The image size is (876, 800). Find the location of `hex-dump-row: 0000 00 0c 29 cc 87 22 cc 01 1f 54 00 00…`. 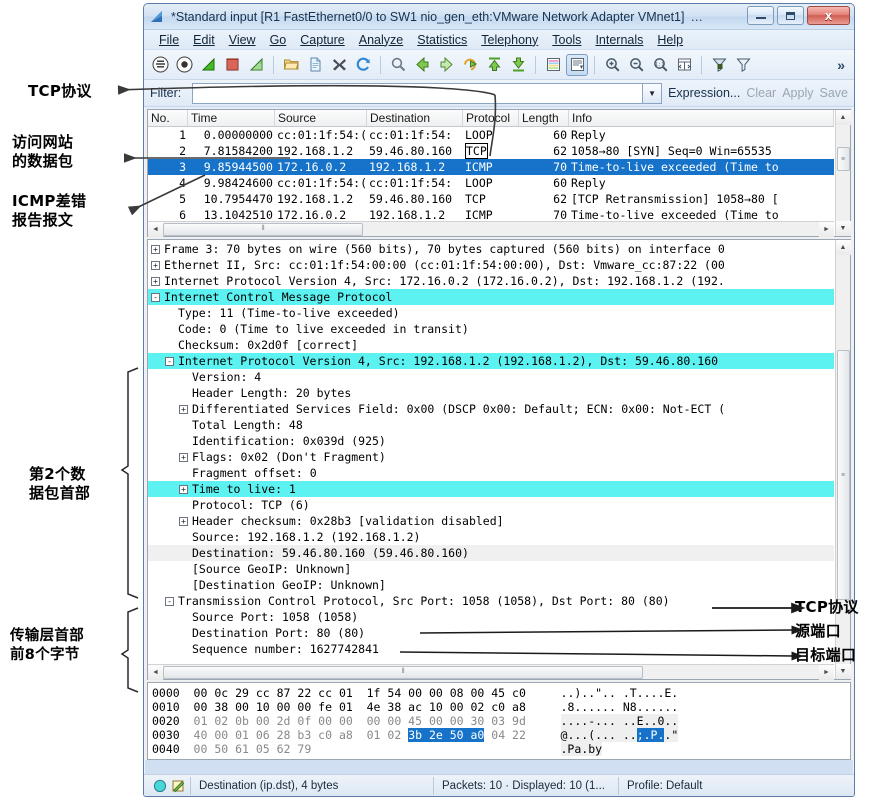

hex-dump-row: 0000 00 0c 29 cc 87 22 cc 01 1f 54 00 00… is located at coordinates (501, 693).